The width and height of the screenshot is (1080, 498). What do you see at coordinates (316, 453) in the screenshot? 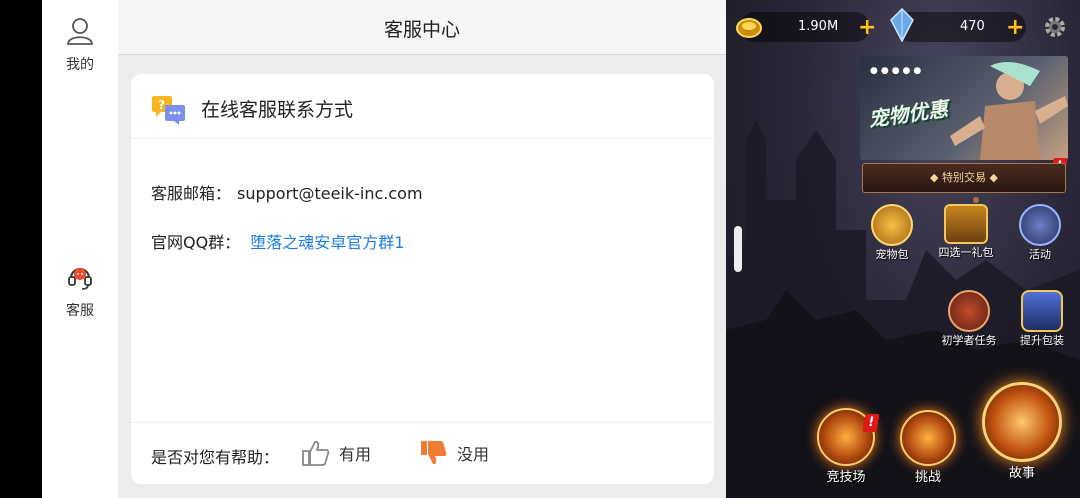
I see `thumbs-up-icon` at bounding box center [316, 453].